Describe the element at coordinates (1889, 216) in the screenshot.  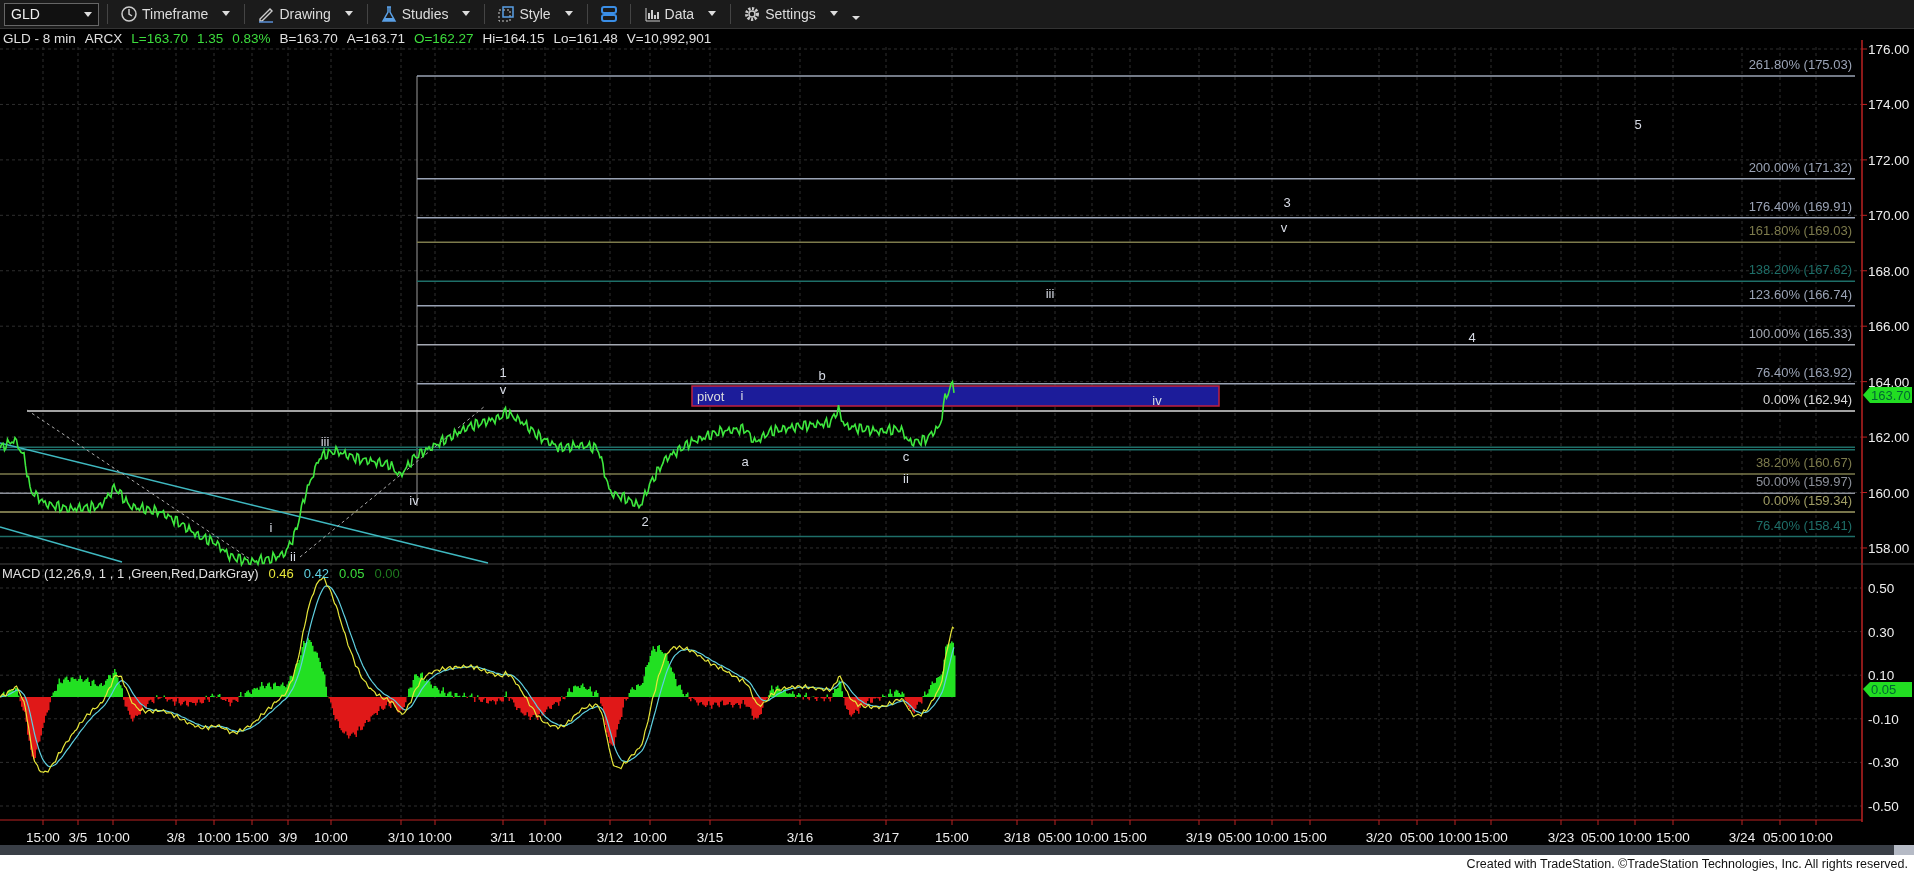
I see `price-axis-label: 170.00` at that location.